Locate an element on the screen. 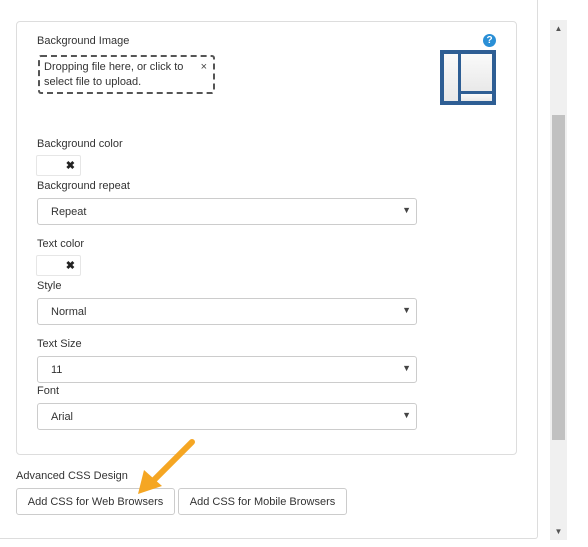 The height and width of the screenshot is (547, 588). advanced-css-label: Advanced CSS Design is located at coordinates (72, 476).